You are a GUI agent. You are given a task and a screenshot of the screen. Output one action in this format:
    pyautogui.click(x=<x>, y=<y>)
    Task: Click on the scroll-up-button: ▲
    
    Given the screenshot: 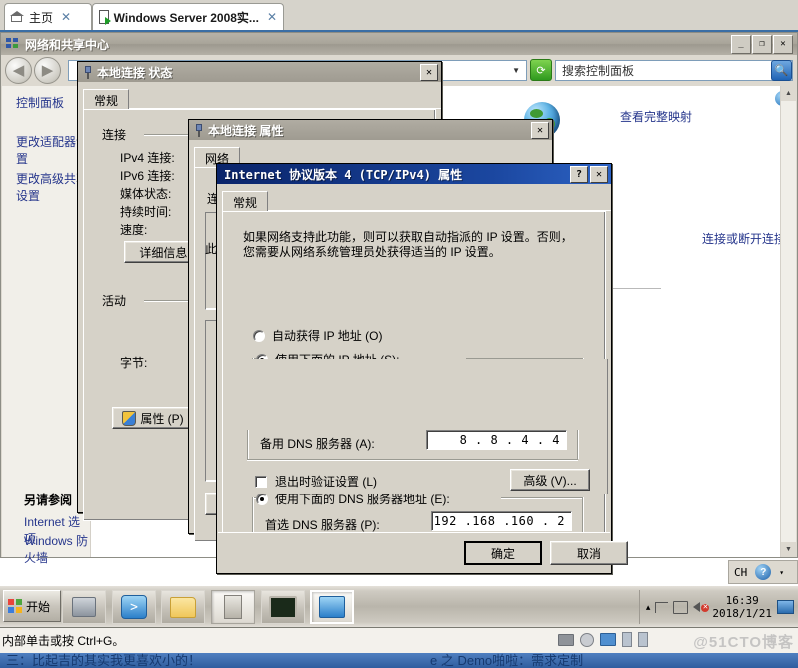 What is the action you would take?
    pyautogui.click(x=788, y=93)
    